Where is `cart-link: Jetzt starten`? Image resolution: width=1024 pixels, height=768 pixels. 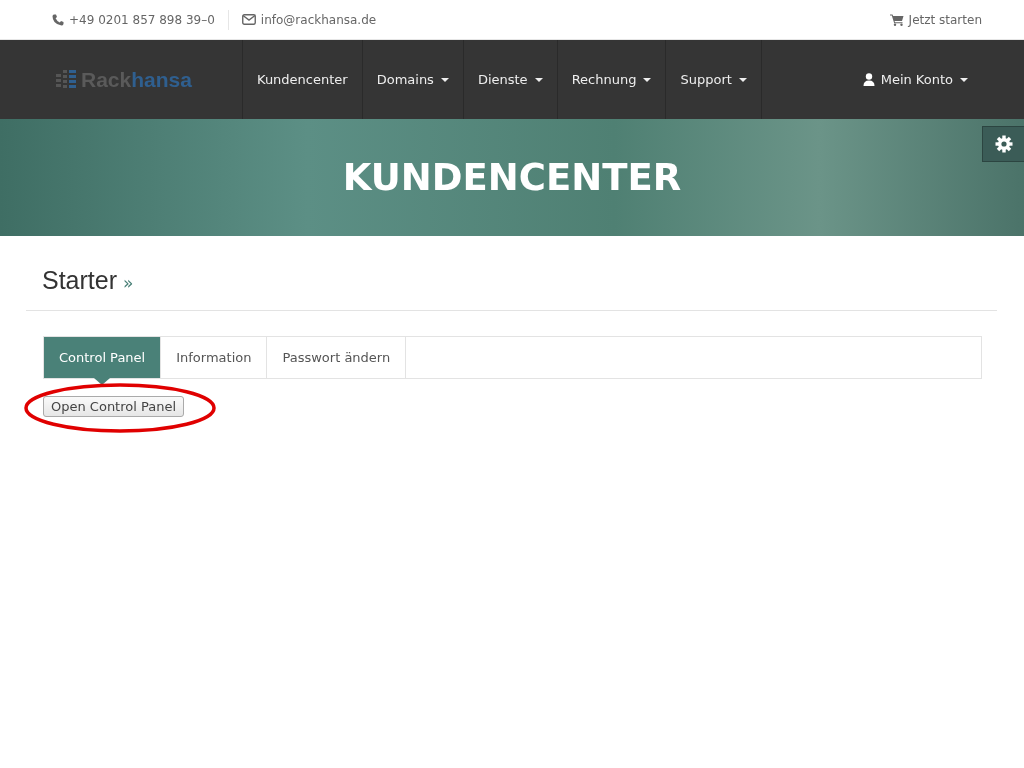
cart-link: Jetzt starten is located at coordinates (945, 19).